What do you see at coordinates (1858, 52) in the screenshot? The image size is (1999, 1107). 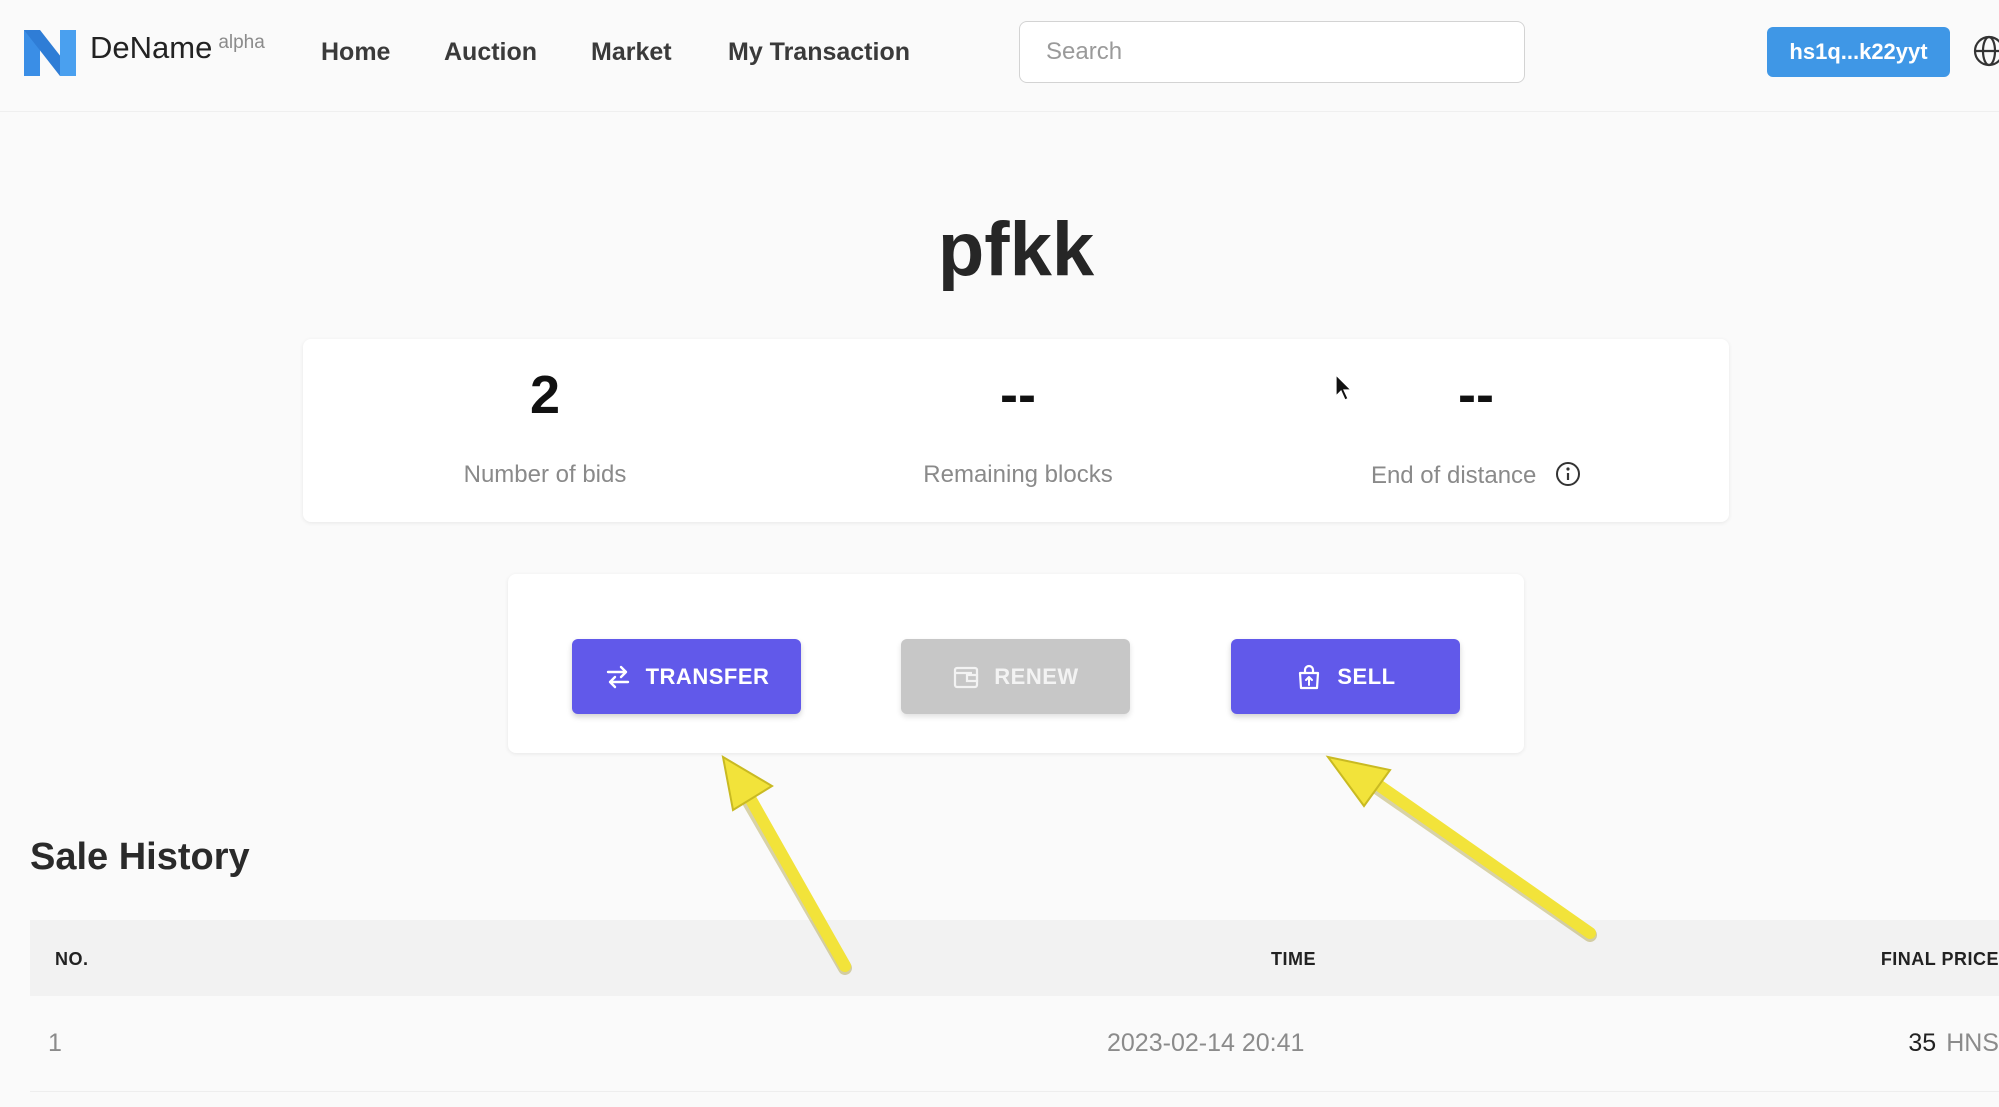 I see `wallet-address-button: hs1q...k22yyt` at bounding box center [1858, 52].